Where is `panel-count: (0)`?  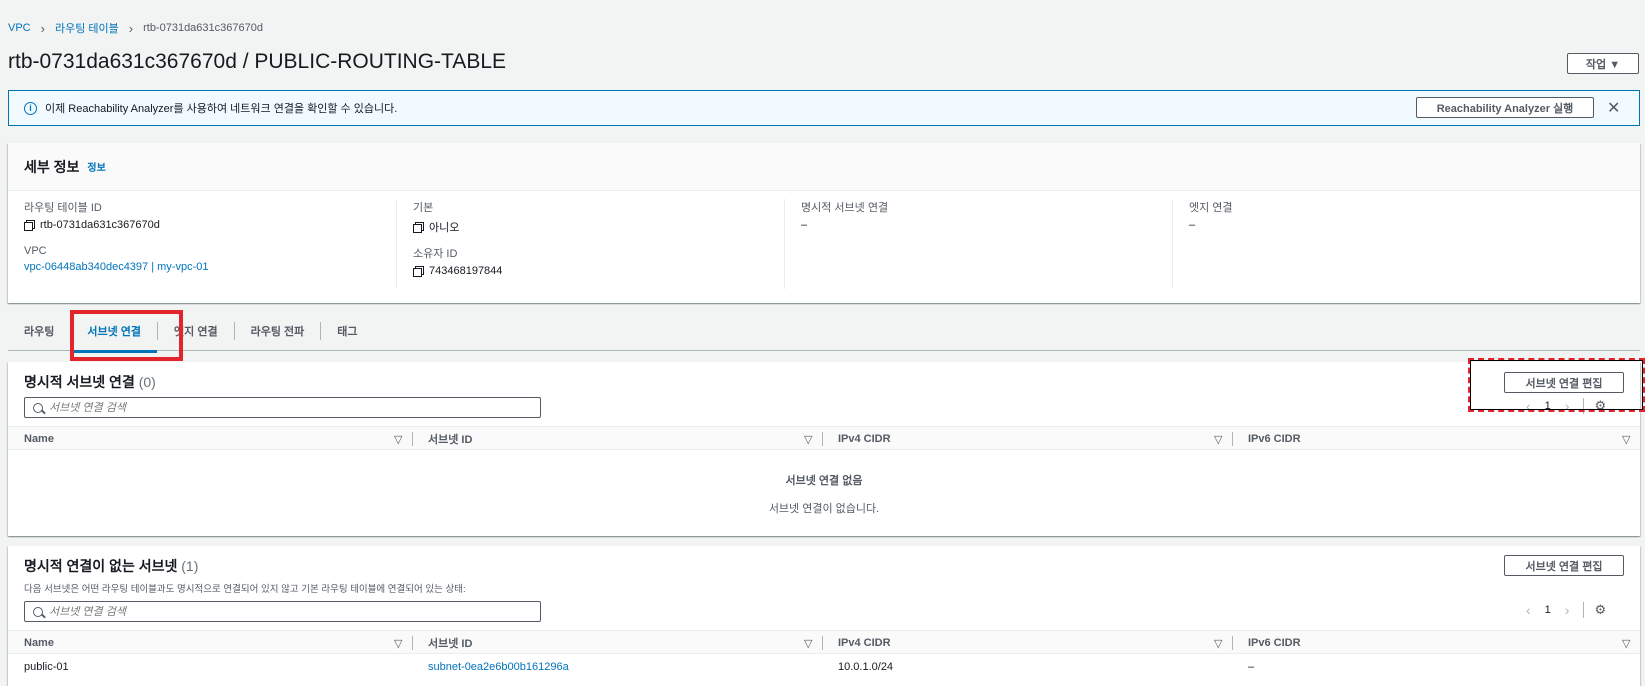
panel-count: (0) is located at coordinates (147, 382).